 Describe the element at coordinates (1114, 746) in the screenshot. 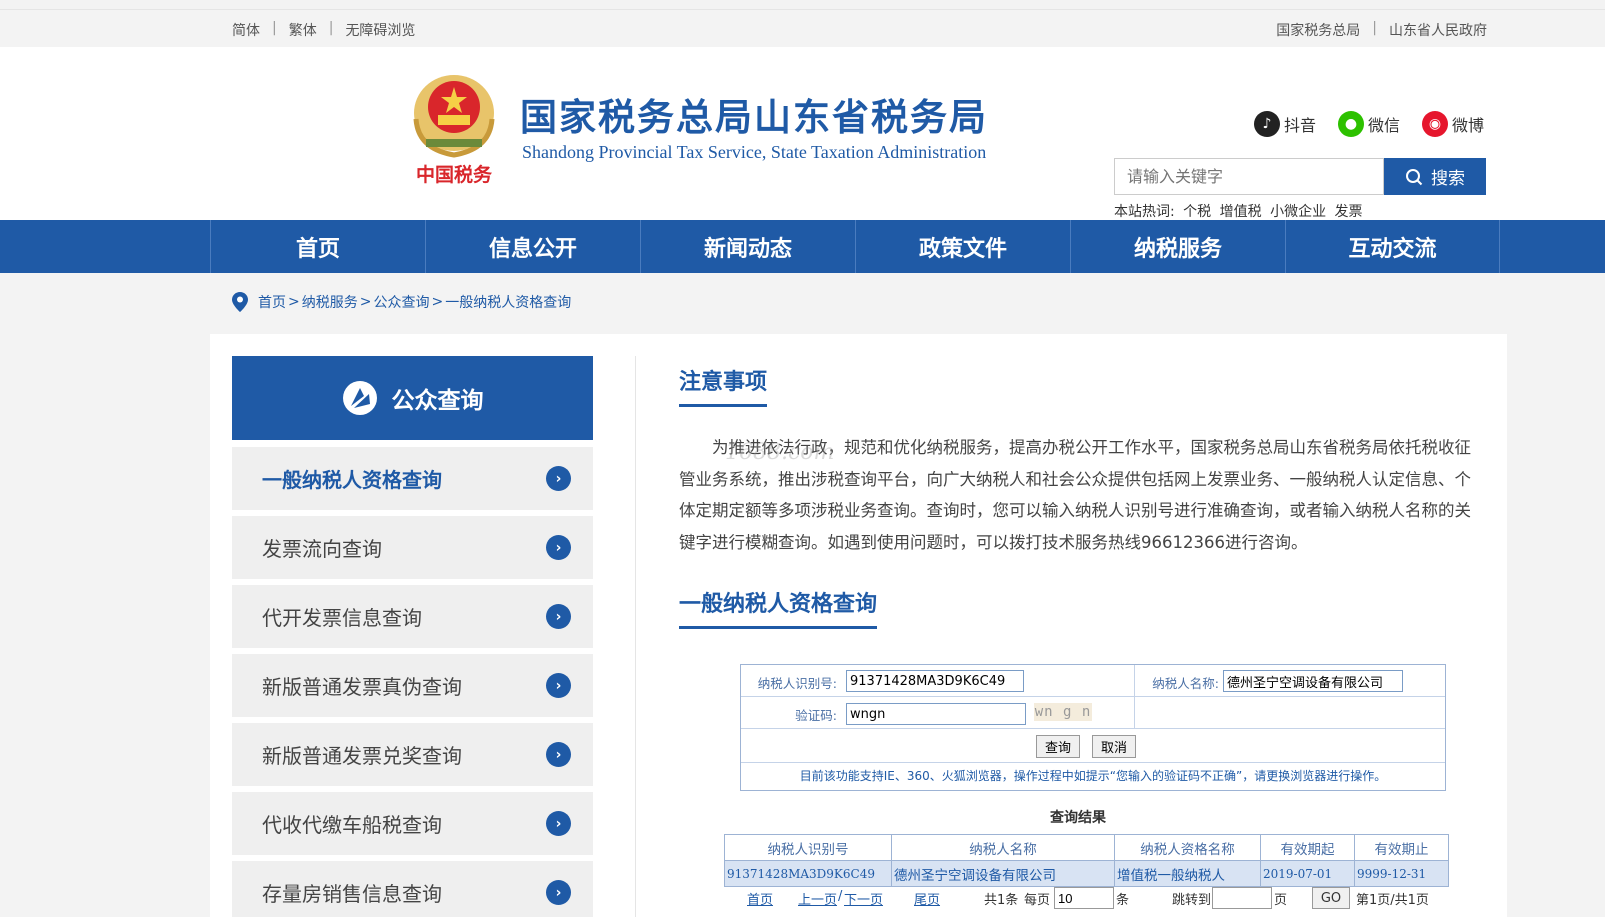

I see `cancel-button: 取消` at that location.